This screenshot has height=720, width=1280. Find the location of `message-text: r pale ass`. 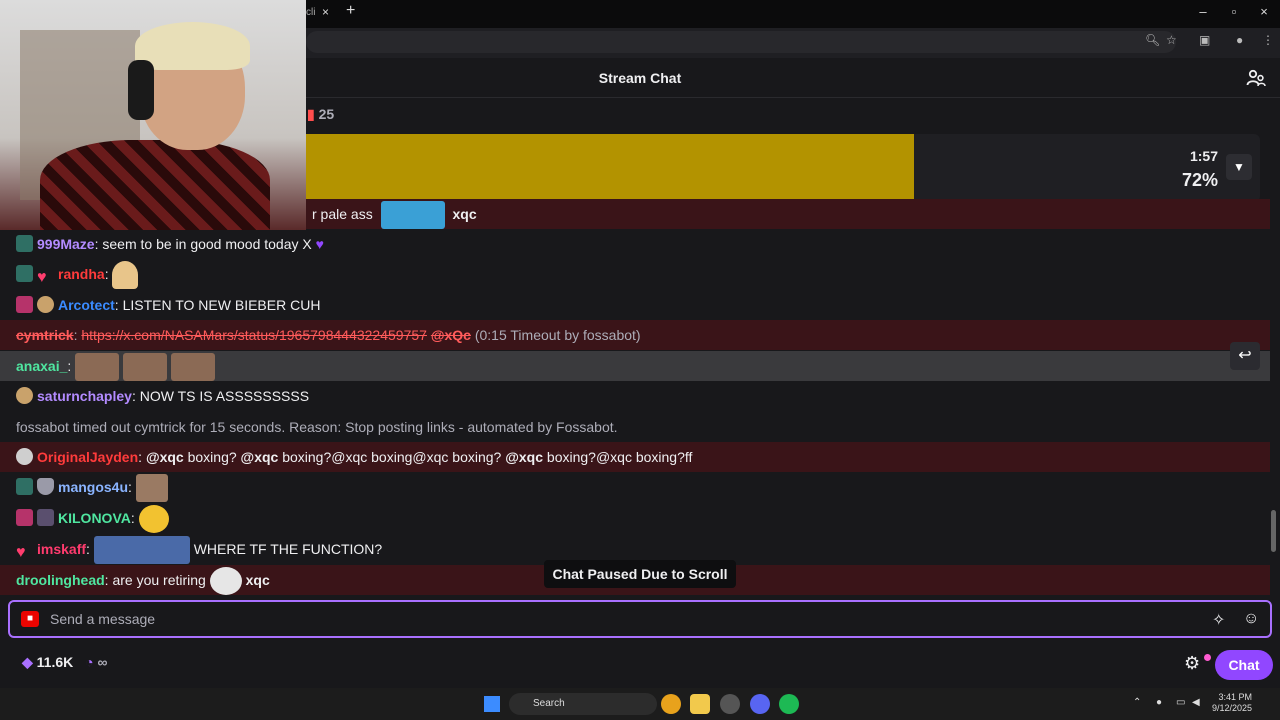

message-text: r pale ass is located at coordinates (342, 214).